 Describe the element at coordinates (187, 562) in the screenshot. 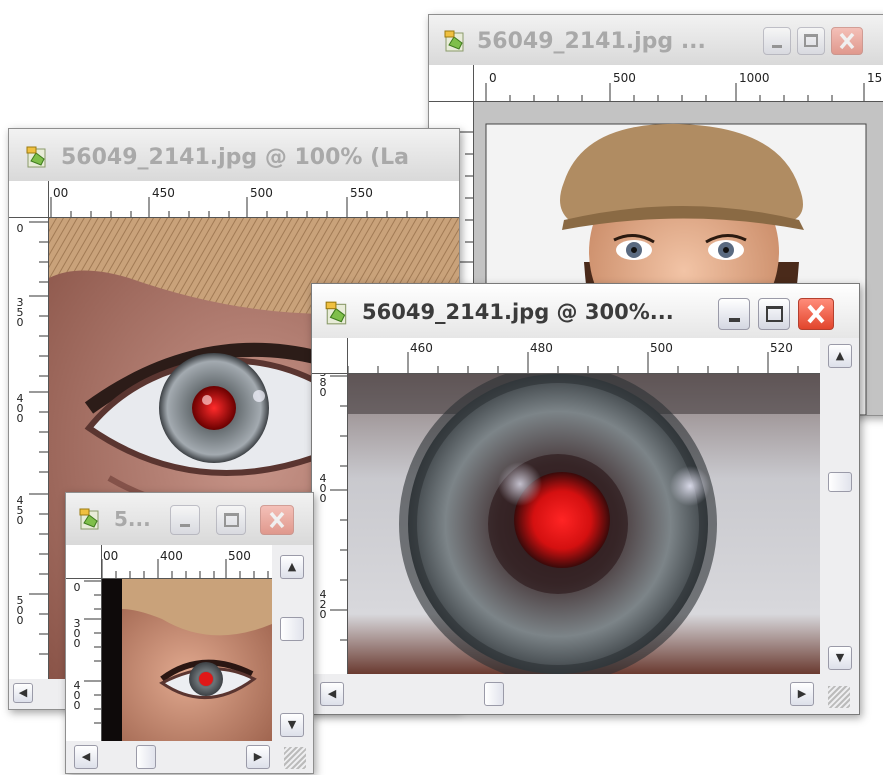

I see `horizontal-ruler: 00 400 500` at that location.